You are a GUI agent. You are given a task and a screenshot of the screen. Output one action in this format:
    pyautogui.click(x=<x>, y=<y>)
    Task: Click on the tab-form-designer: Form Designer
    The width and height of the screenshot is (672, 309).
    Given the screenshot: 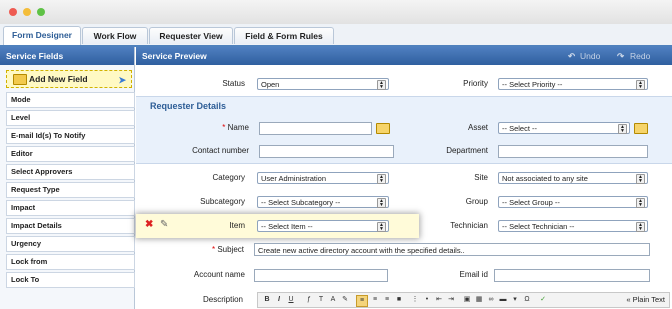 What is the action you would take?
    pyautogui.click(x=42, y=35)
    